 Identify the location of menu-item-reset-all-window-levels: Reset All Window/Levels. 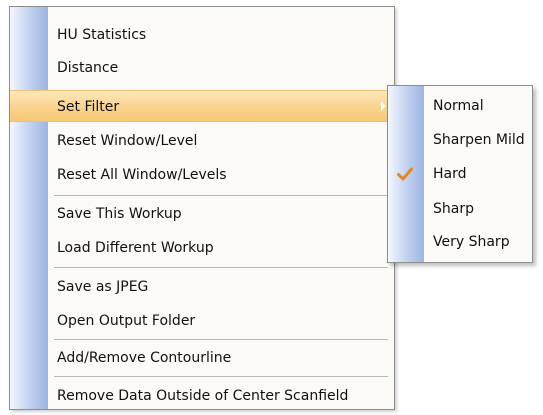
(202, 175).